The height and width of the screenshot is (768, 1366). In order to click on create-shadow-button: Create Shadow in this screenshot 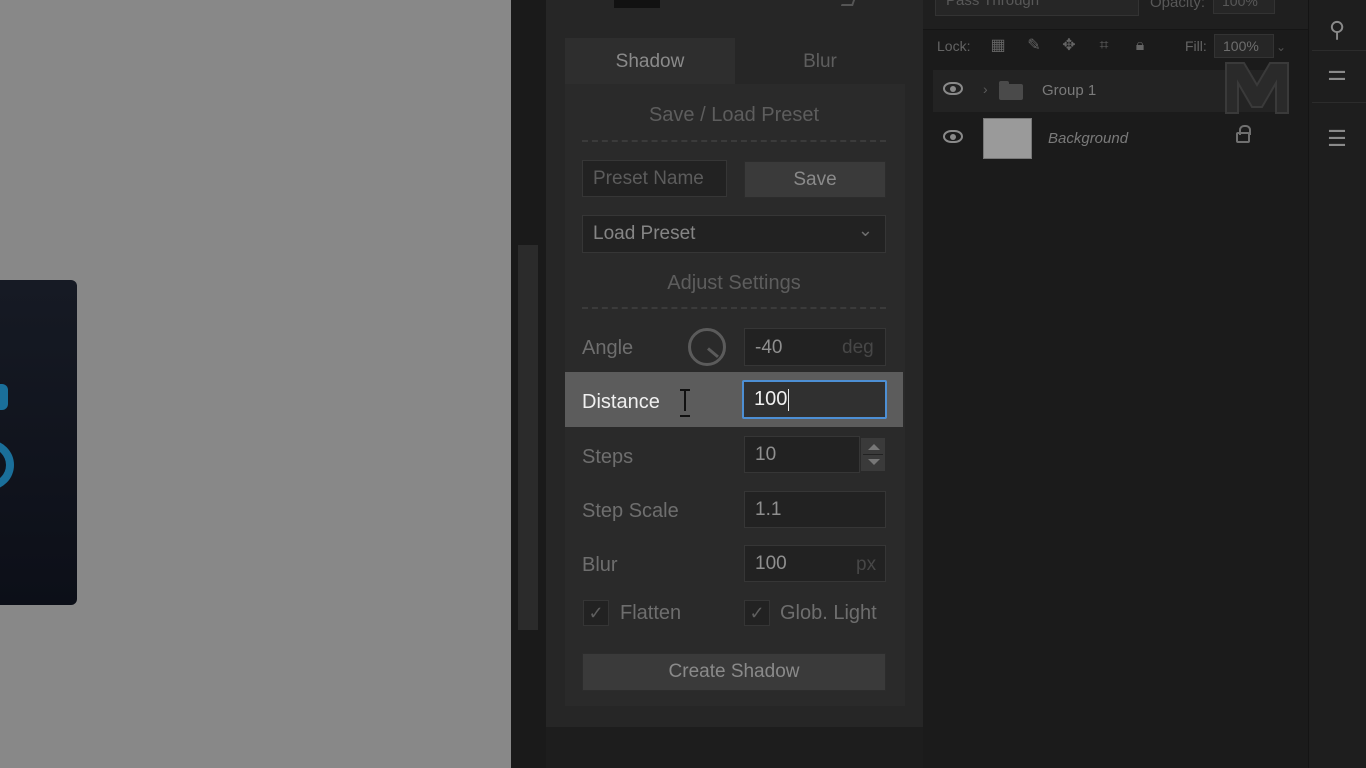, I will do `click(734, 672)`.